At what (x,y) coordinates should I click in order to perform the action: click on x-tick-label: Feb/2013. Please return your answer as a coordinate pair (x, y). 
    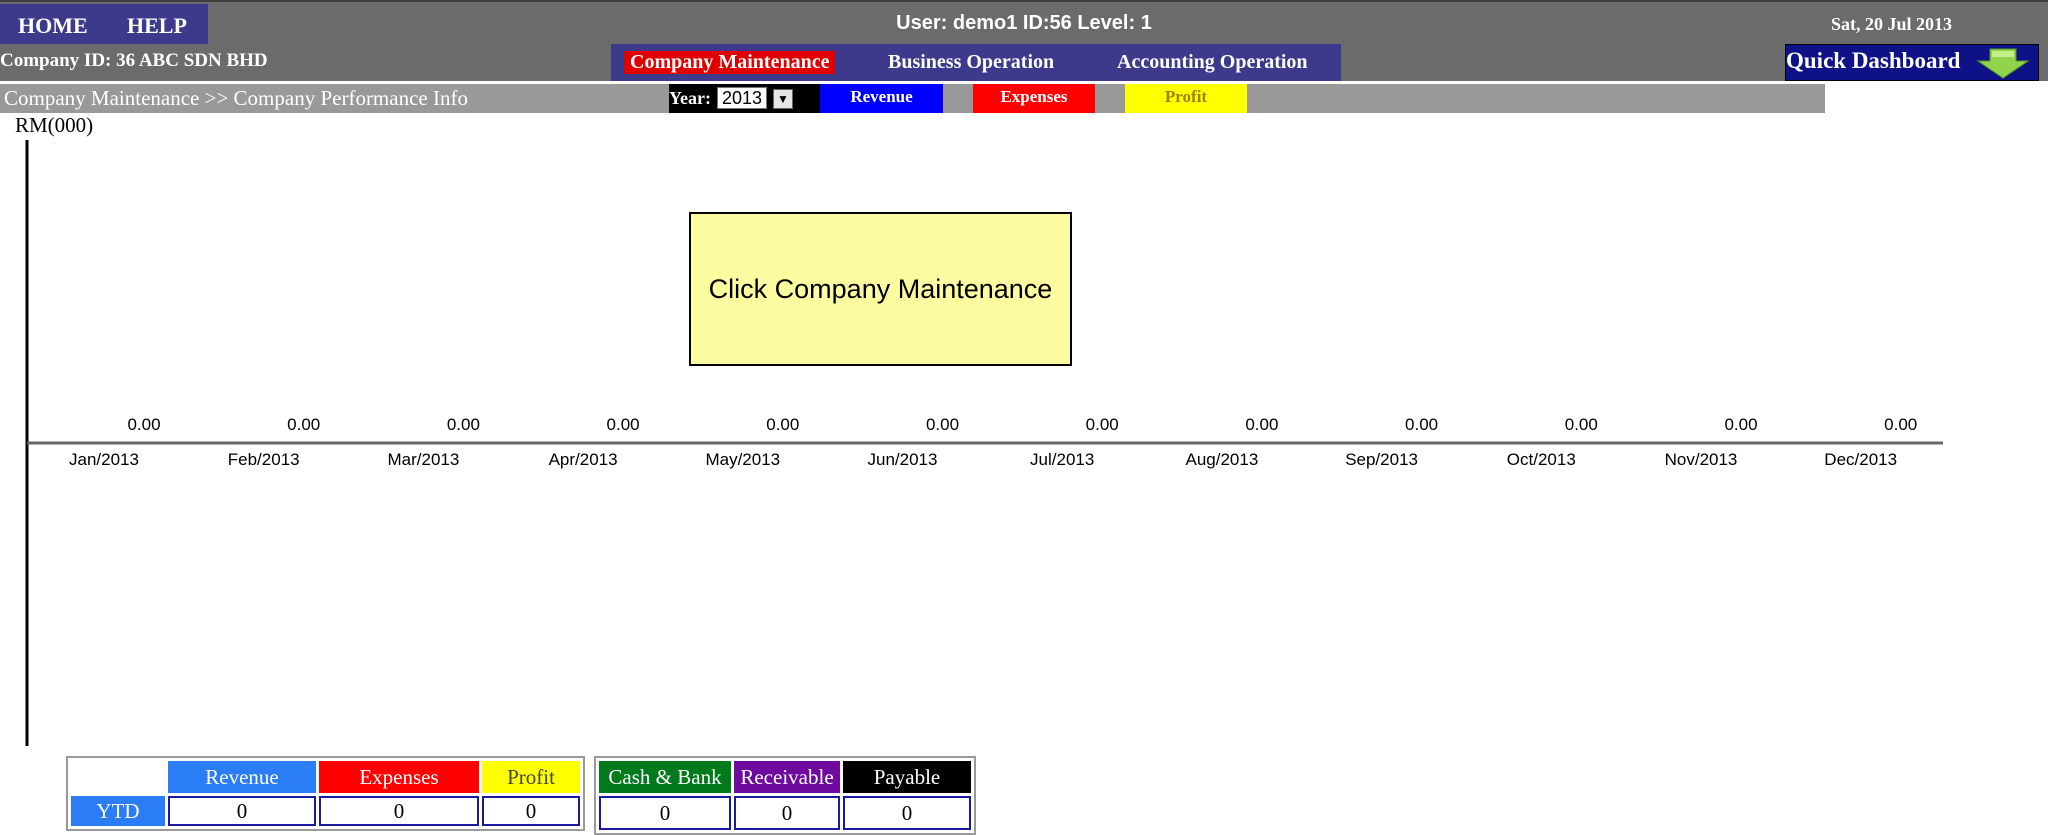
    Looking at the image, I should click on (264, 459).